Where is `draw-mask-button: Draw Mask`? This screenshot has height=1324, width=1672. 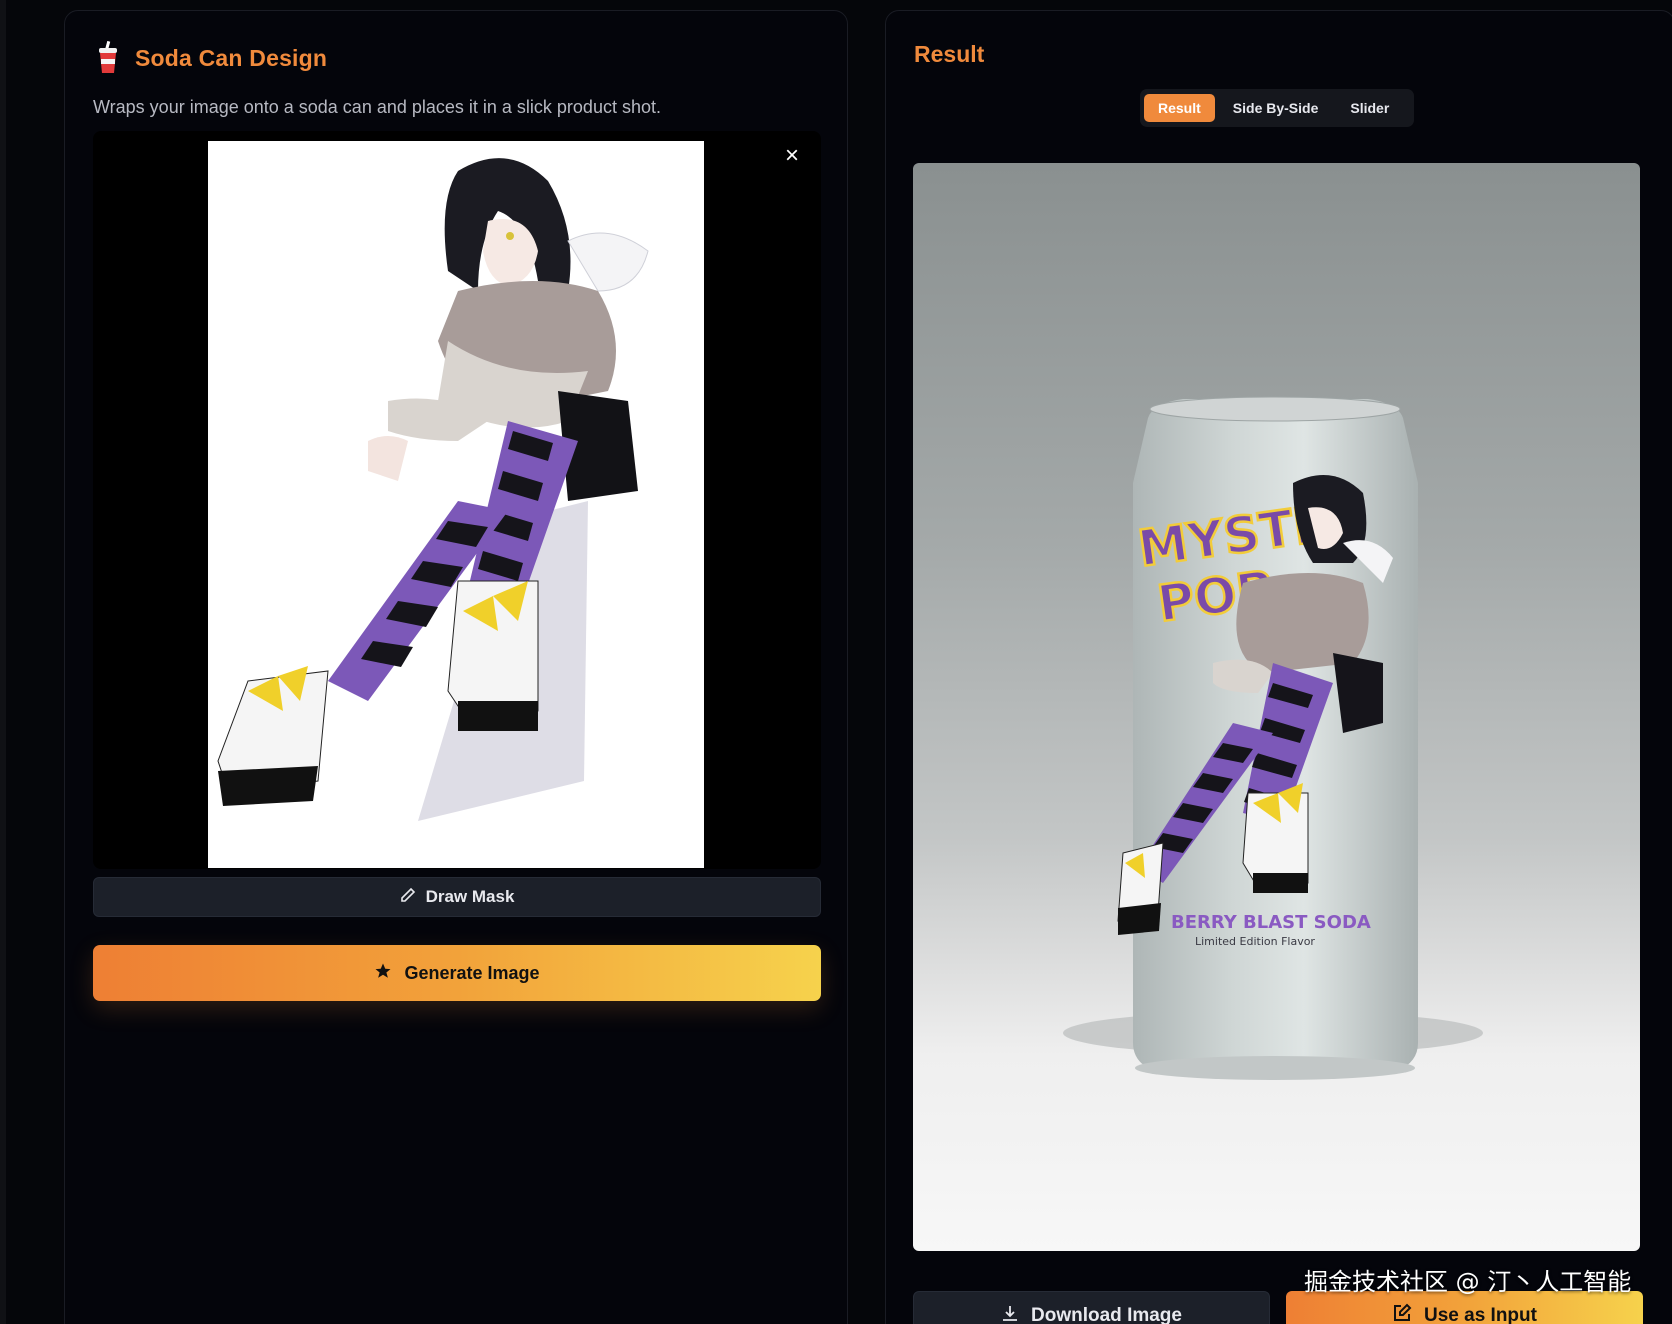 draw-mask-button: Draw Mask is located at coordinates (457, 897).